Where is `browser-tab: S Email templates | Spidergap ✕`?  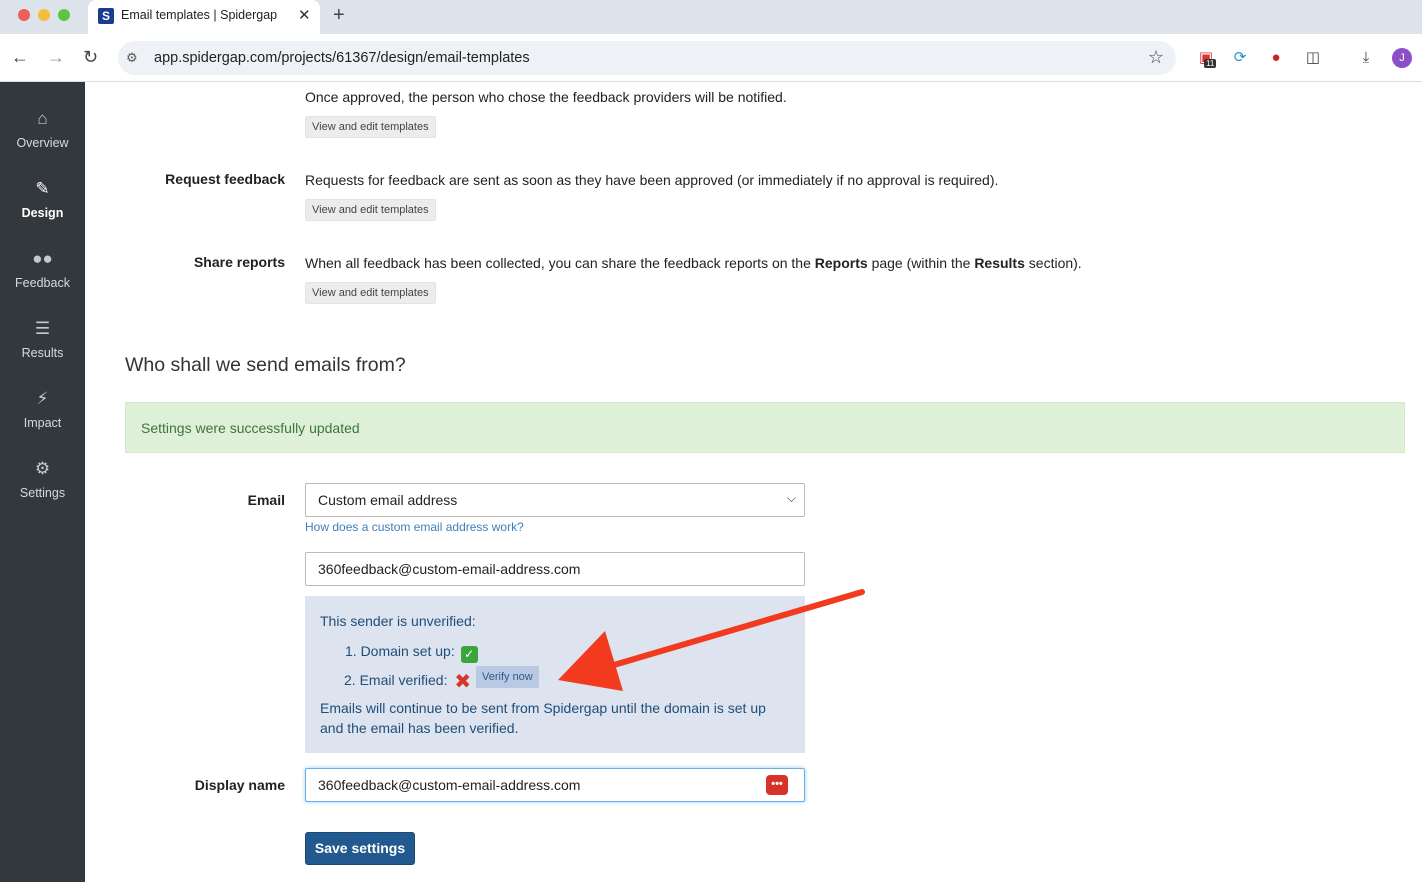
browser-tab: S Email templates | Spidergap ✕ is located at coordinates (204, 17).